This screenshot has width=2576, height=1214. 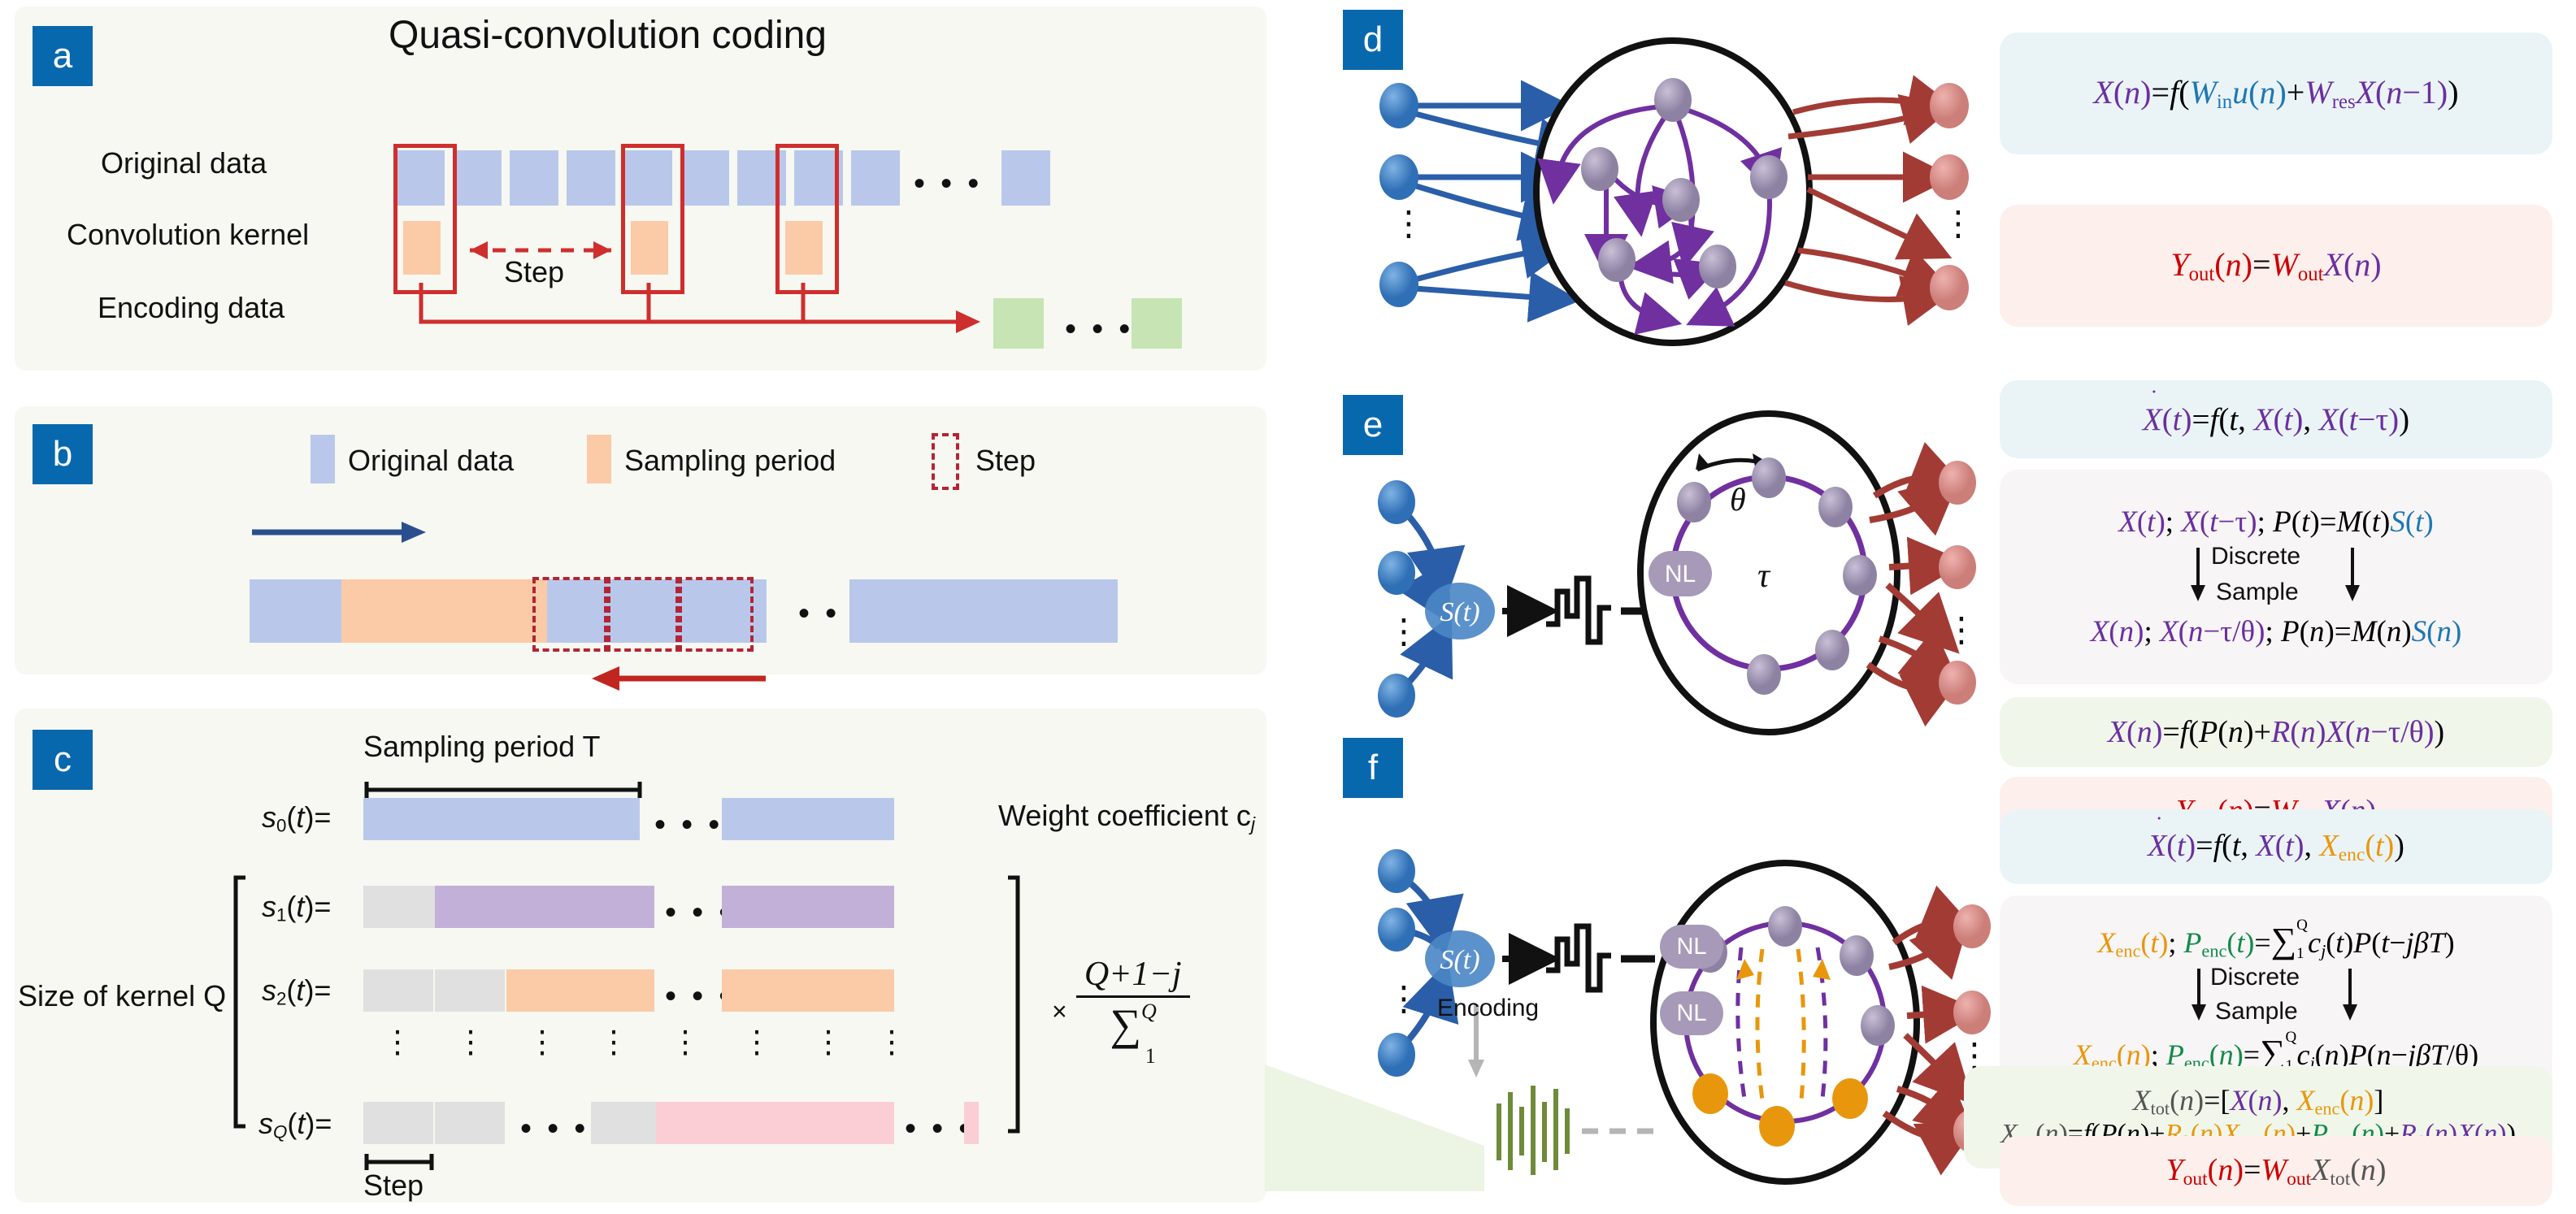 I want to click on legend-swatch-step, so click(x=945, y=462).